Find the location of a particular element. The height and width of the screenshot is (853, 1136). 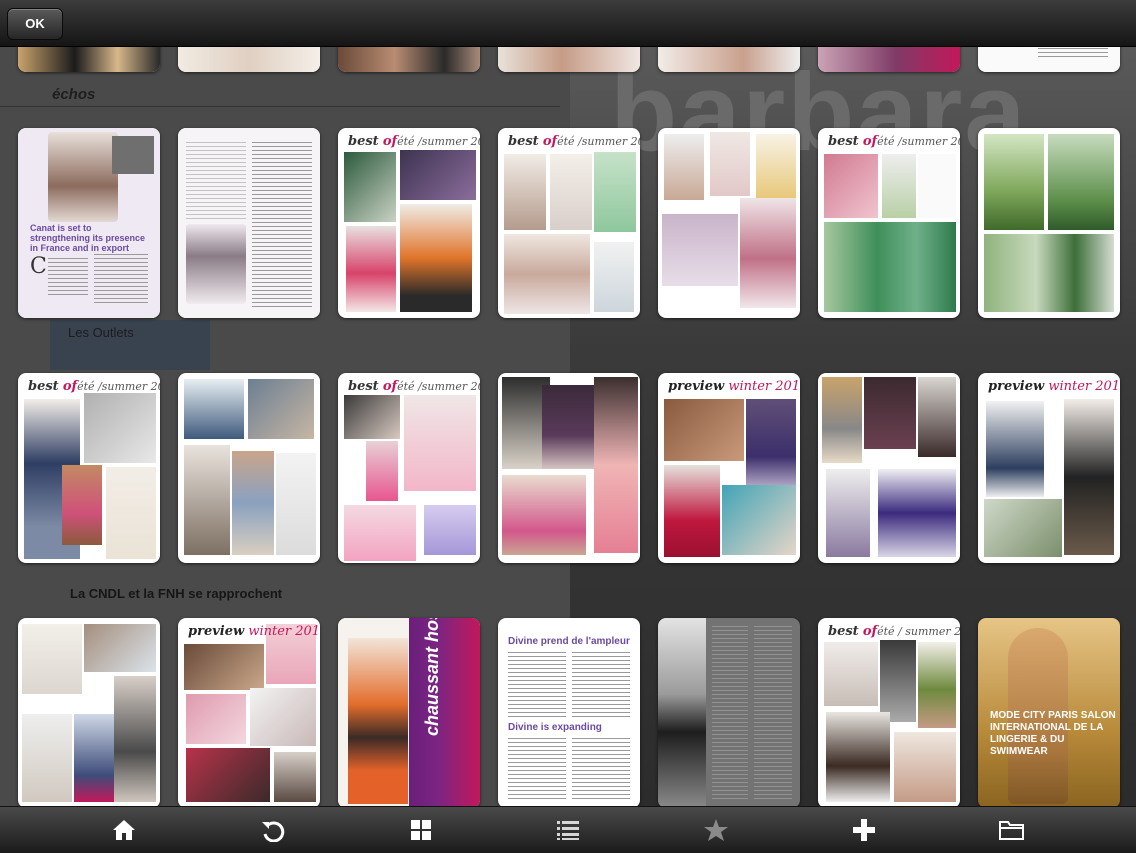

hosiery-label: chaussant hosiery is located at coordinates (432, 677).